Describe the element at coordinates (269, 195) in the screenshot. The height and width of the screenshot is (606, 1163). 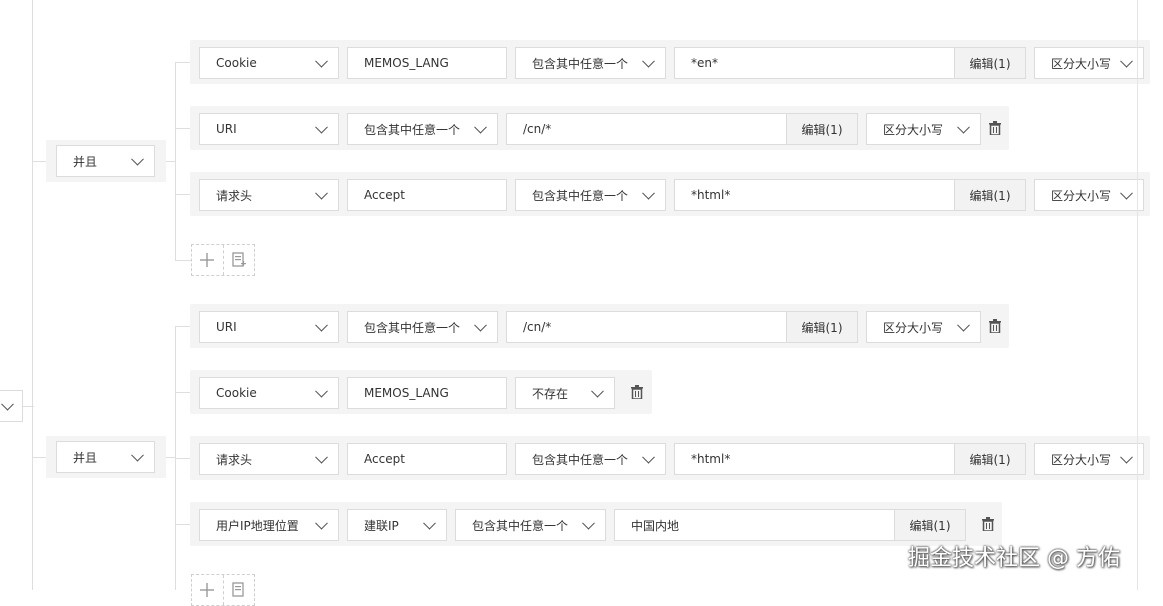
I see `g1r3-field-select: 请求头` at that location.